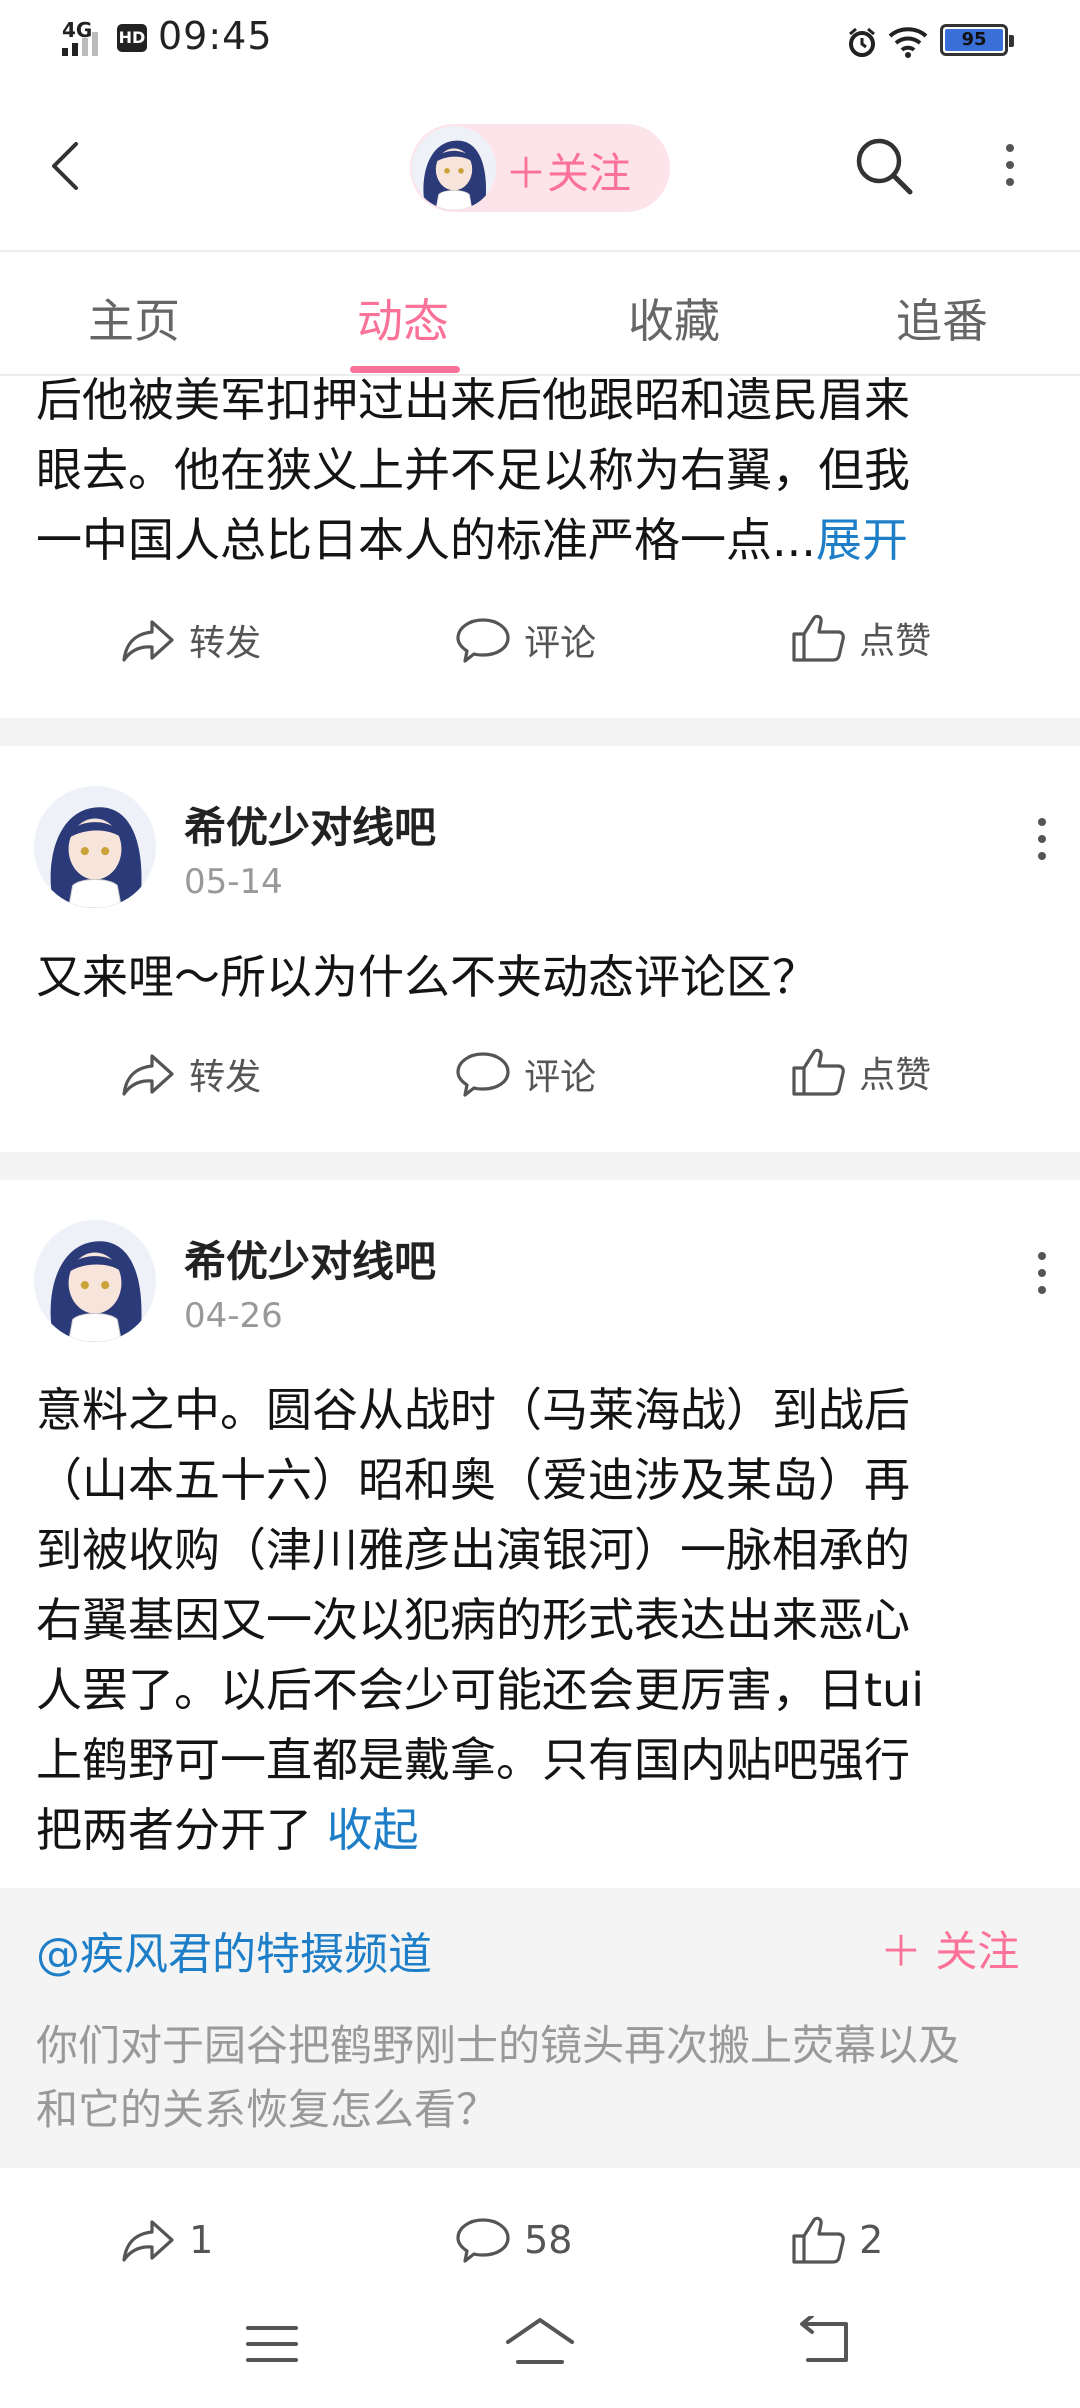 This screenshot has width=1080, height=2408. What do you see at coordinates (64, 166) in the screenshot?
I see `back-arrow-icon` at bounding box center [64, 166].